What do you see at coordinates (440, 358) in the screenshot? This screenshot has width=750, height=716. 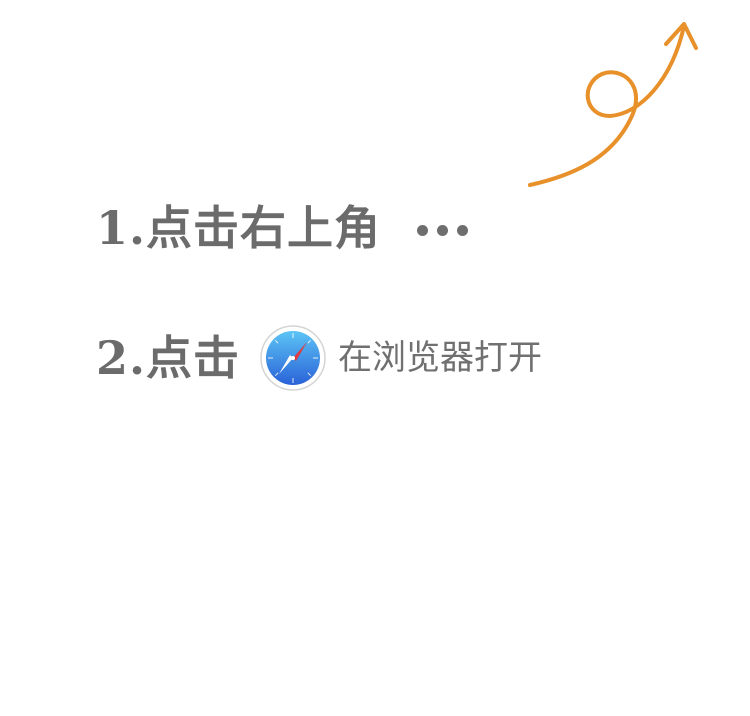 I see `open-in-browser-text: 在浏览器打开` at bounding box center [440, 358].